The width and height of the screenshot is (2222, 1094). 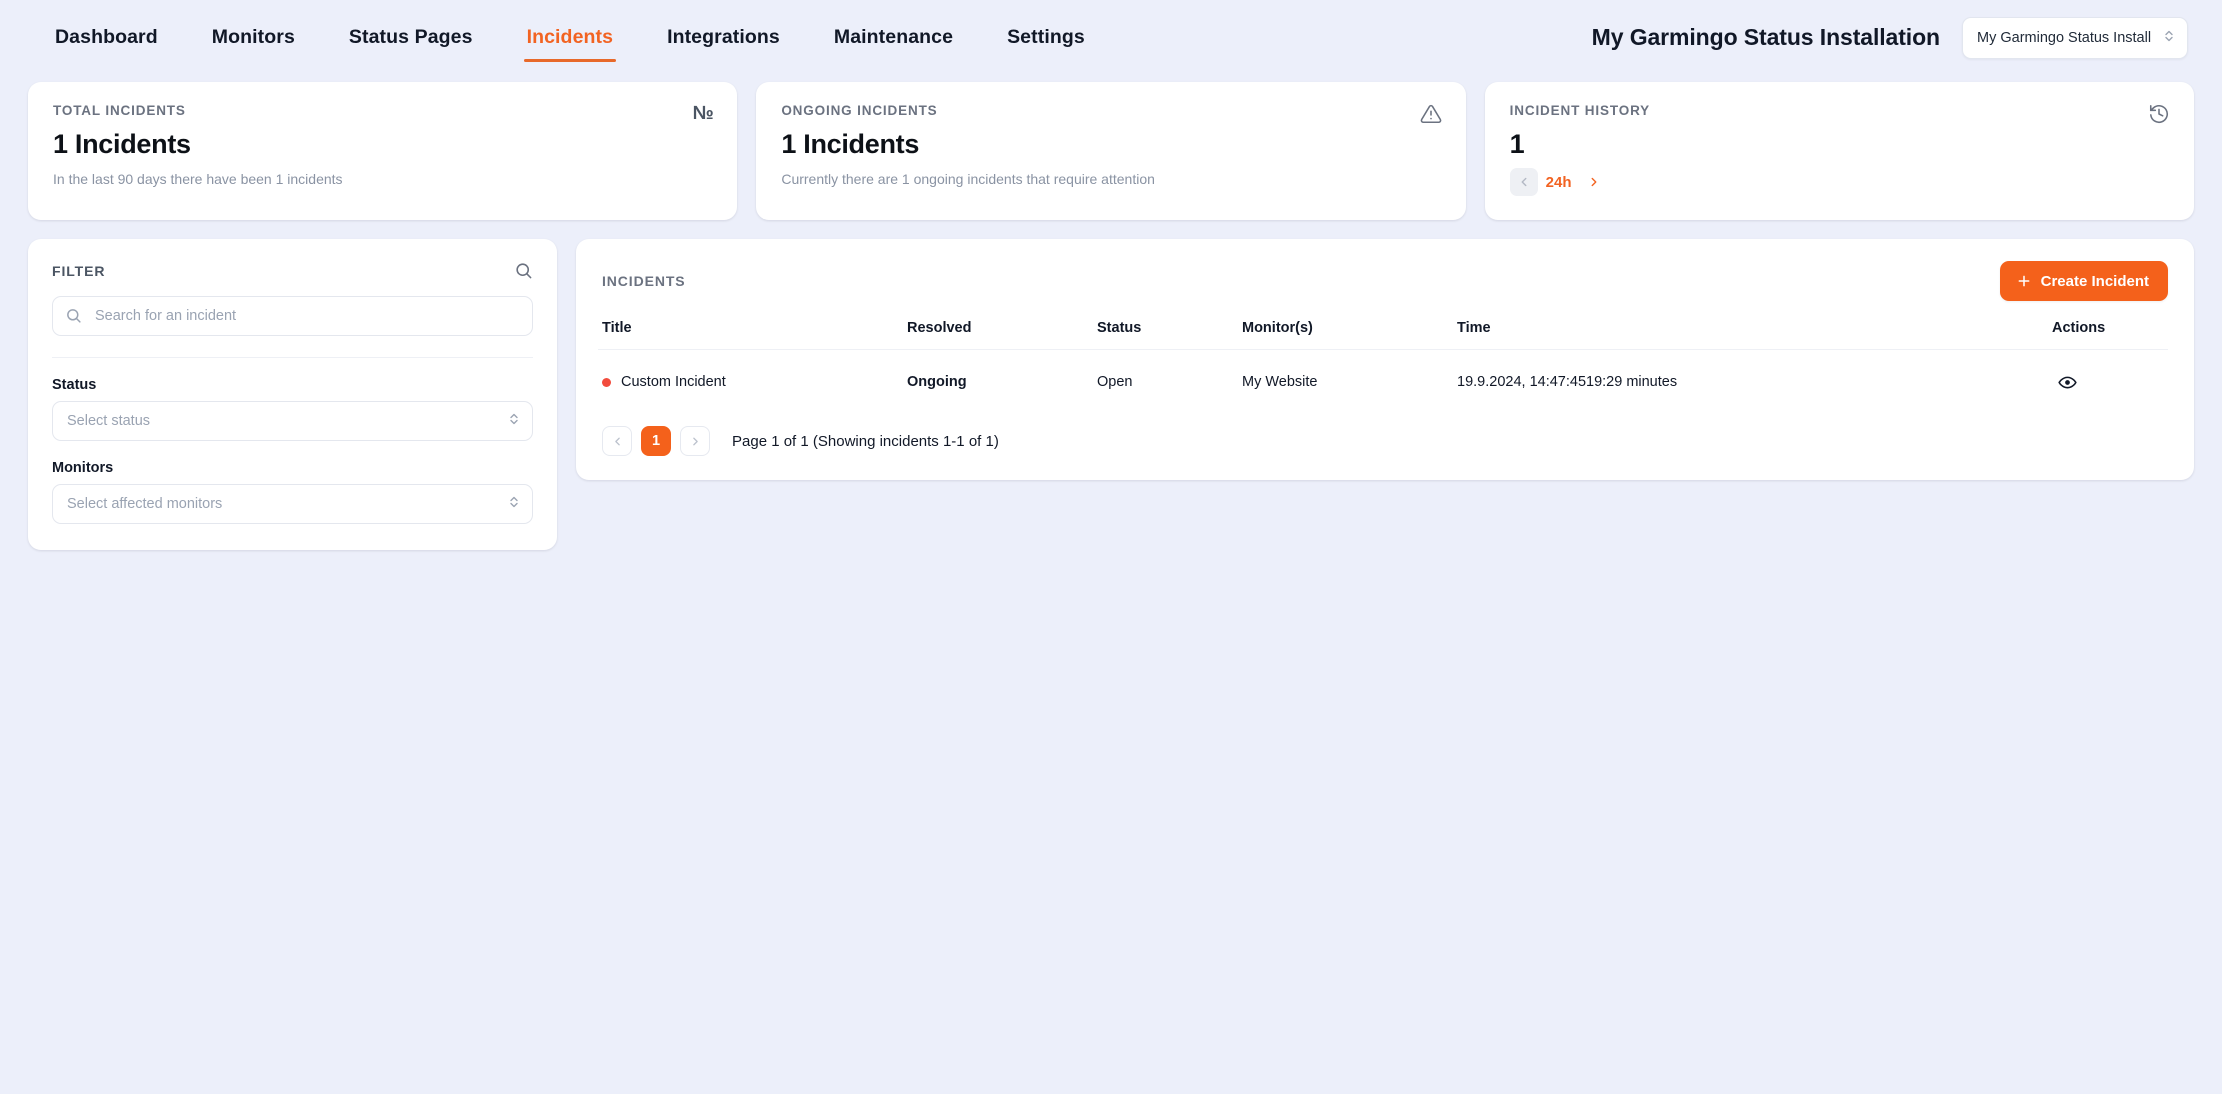 I want to click on create-incident-button: Create Incident, so click(x=2083, y=281).